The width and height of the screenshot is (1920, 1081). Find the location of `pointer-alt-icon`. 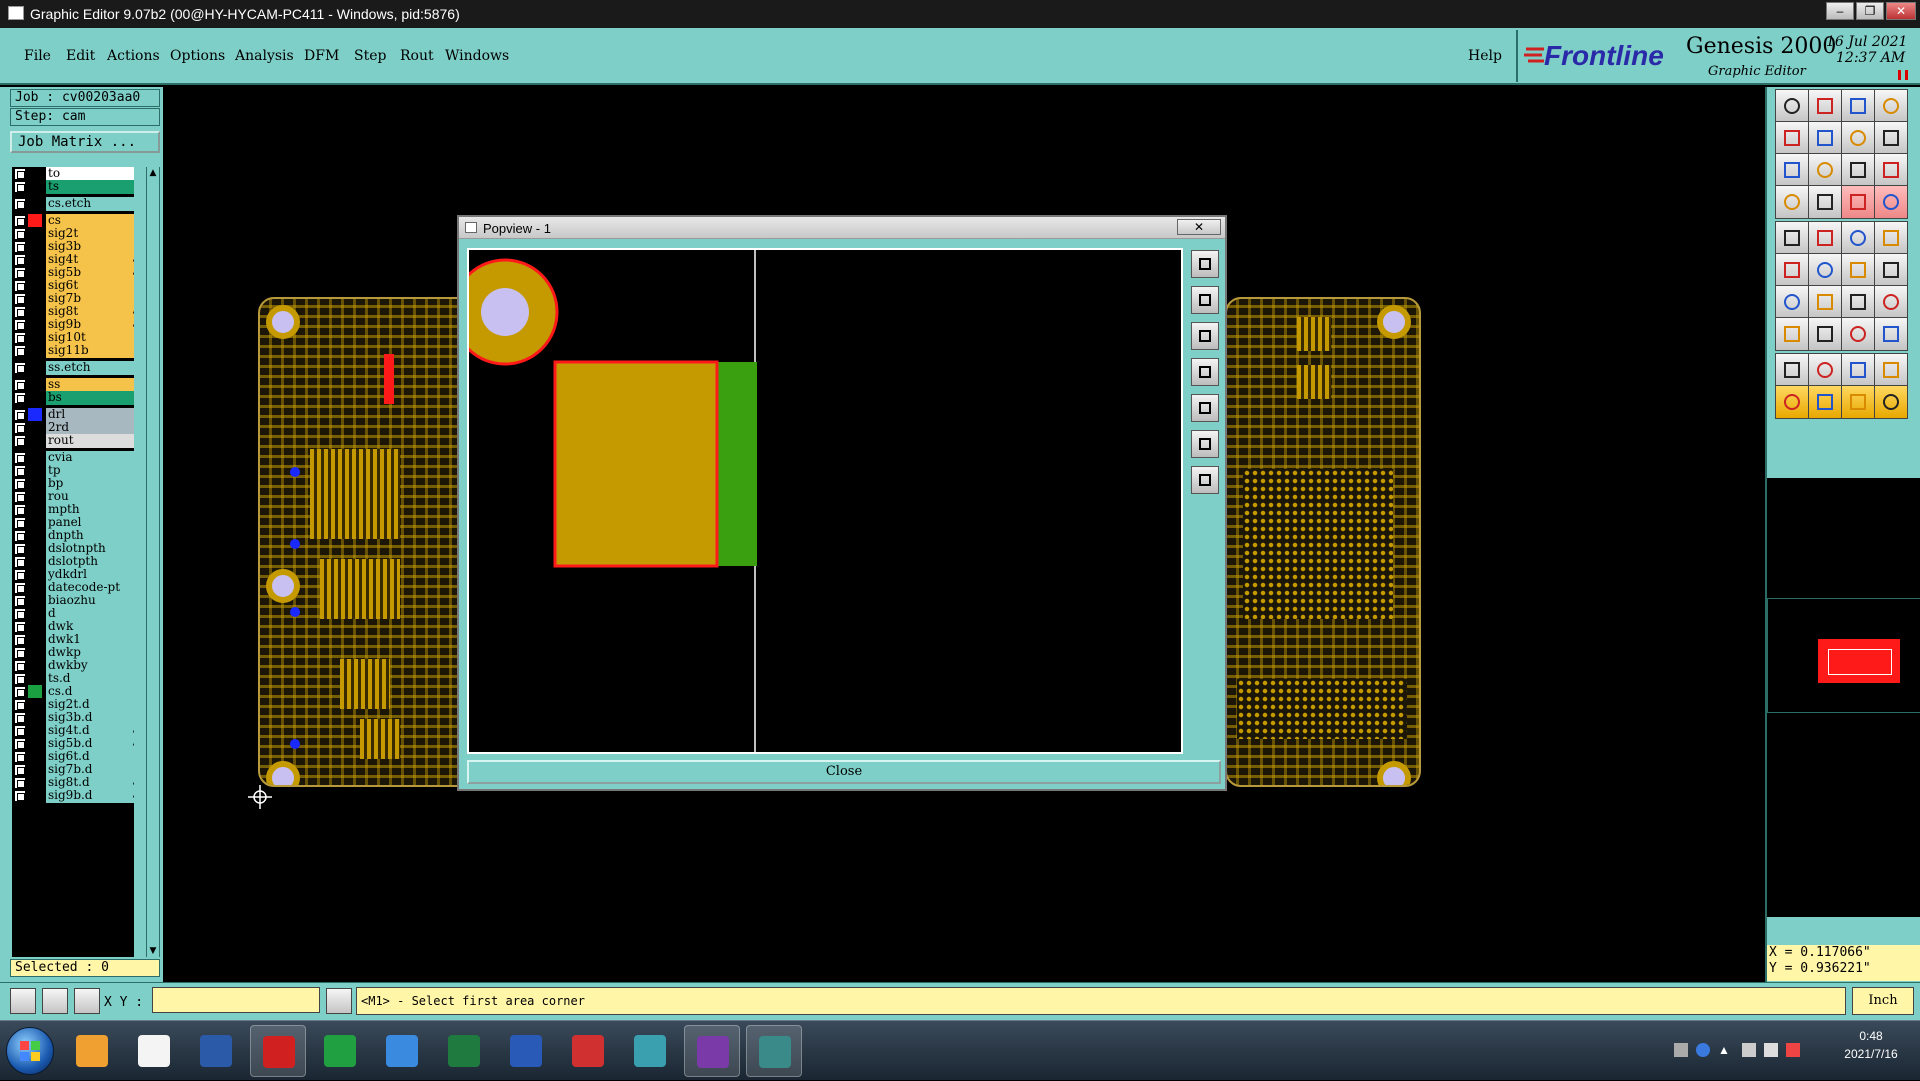

pointer-alt-icon is located at coordinates (1825, 402).